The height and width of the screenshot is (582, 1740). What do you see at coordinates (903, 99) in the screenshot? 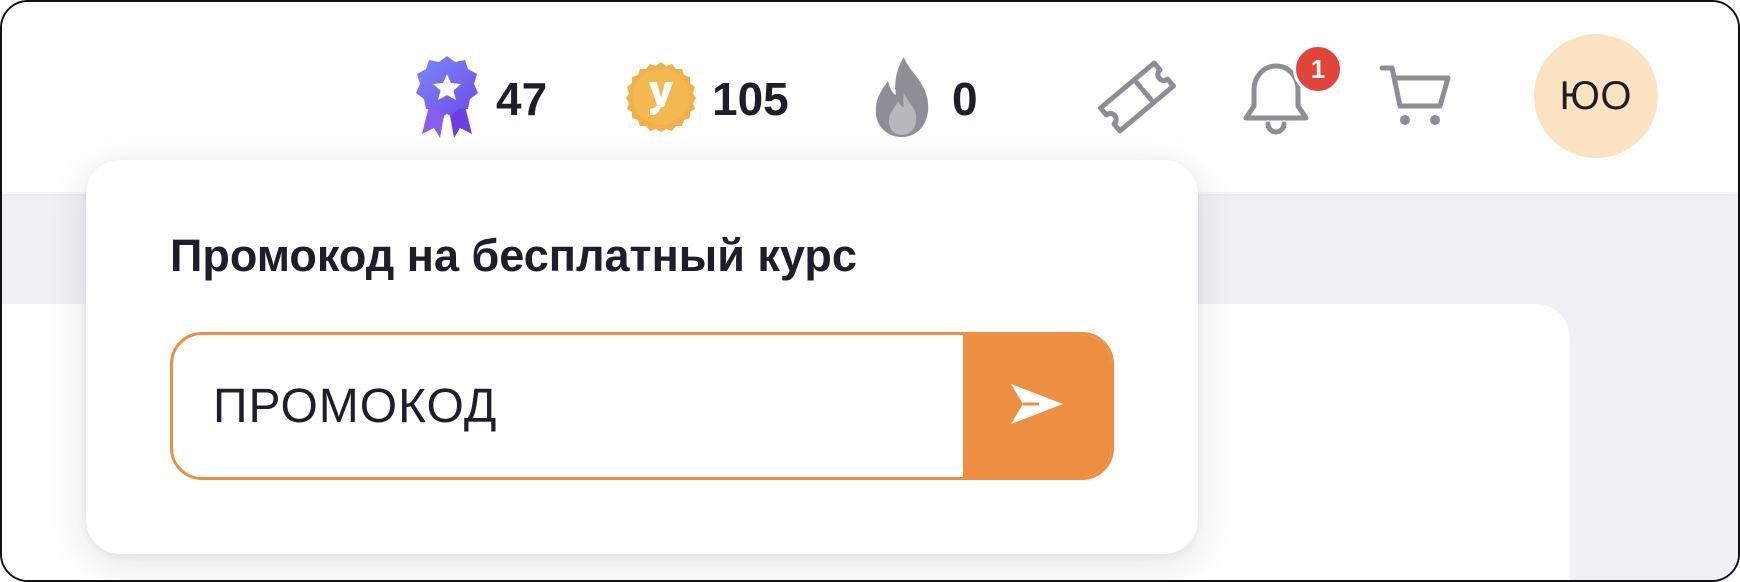
I see `flame-icon` at bounding box center [903, 99].